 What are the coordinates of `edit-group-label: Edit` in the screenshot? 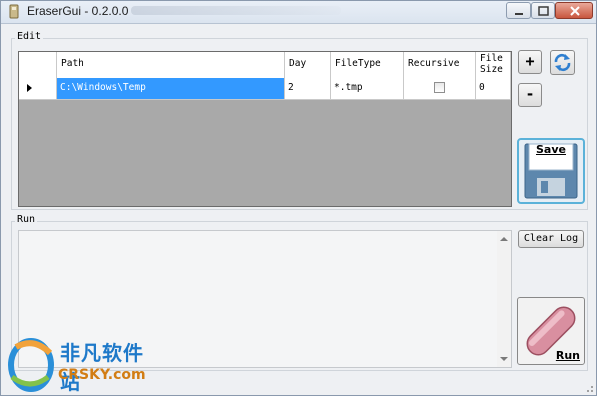 It's located at (29, 36).